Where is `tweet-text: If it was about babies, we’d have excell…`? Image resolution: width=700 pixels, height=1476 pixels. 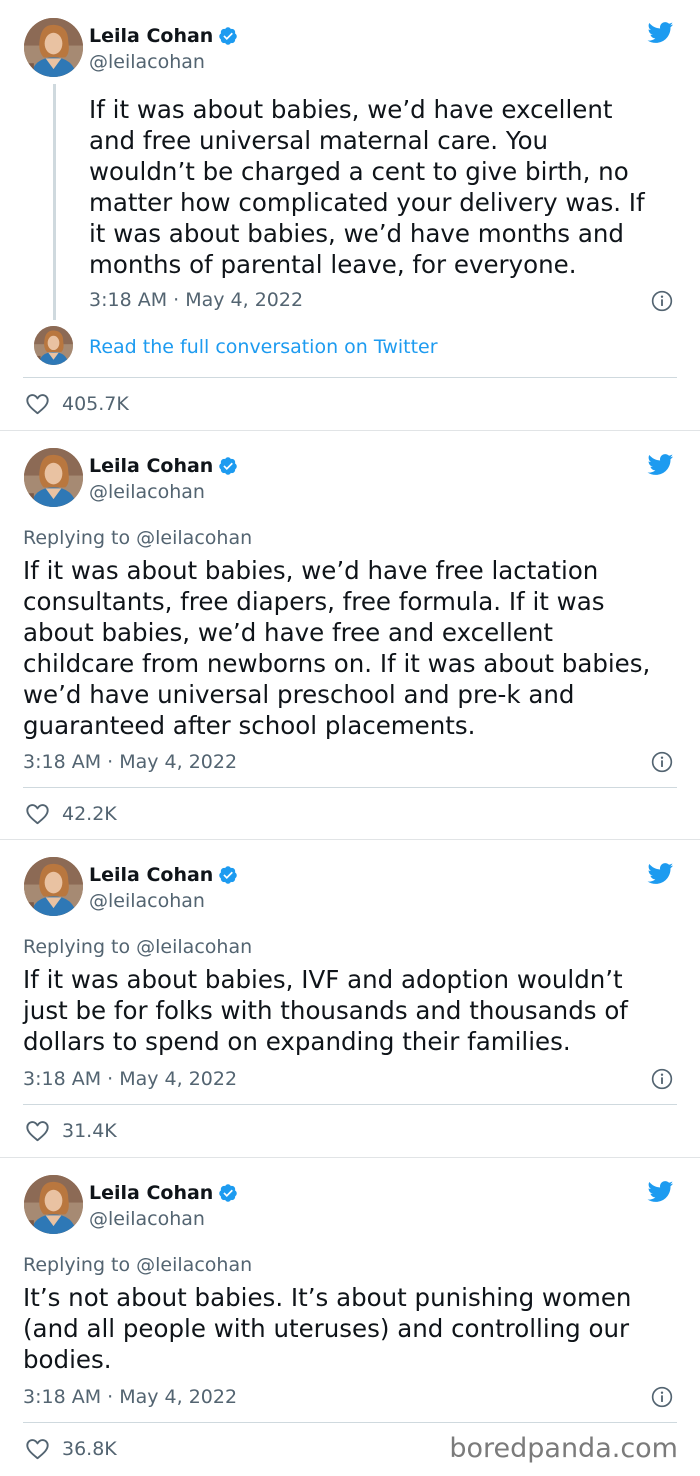 tweet-text: If it was about babies, we’d have excell… is located at coordinates (367, 187).